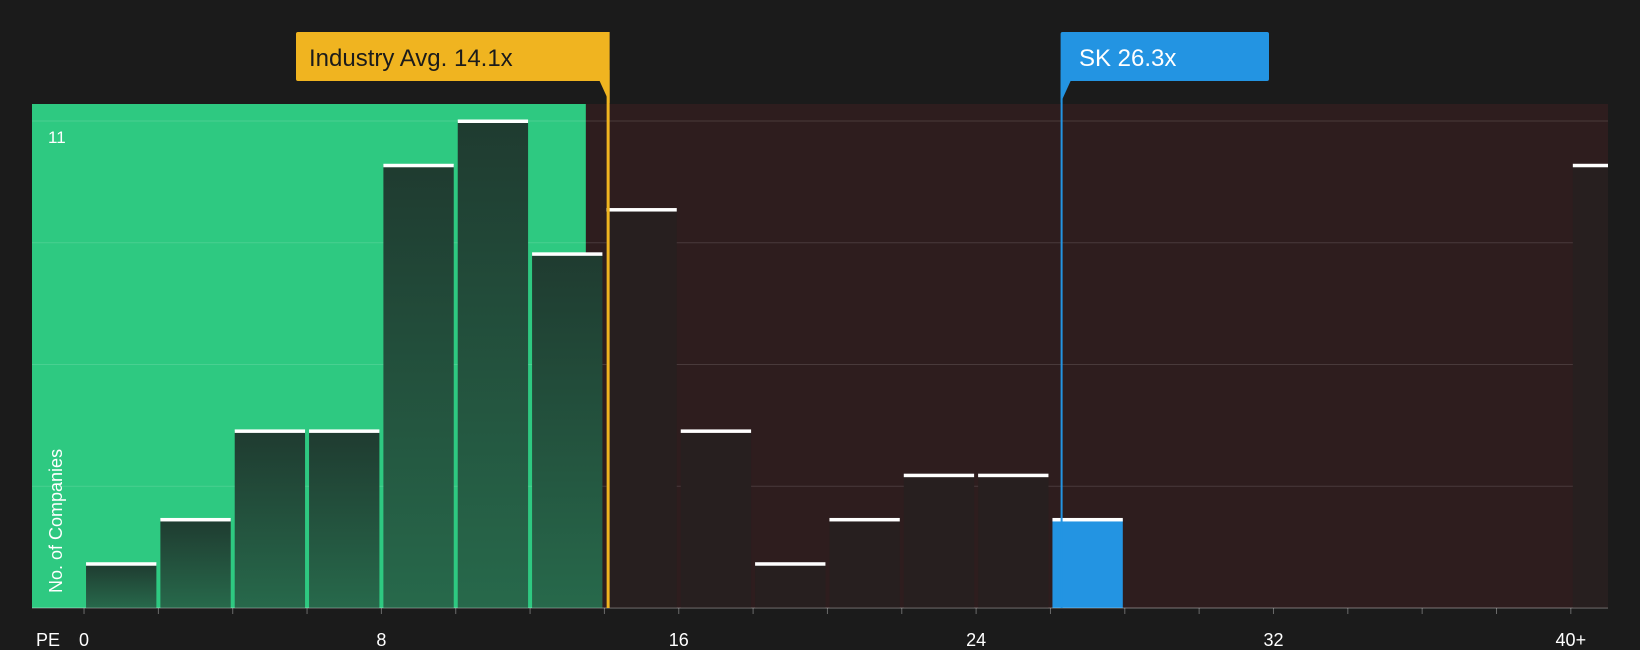 Image resolution: width=1640 pixels, height=650 pixels. What do you see at coordinates (84, 640) in the screenshot?
I see `x-tick-label: 0` at bounding box center [84, 640].